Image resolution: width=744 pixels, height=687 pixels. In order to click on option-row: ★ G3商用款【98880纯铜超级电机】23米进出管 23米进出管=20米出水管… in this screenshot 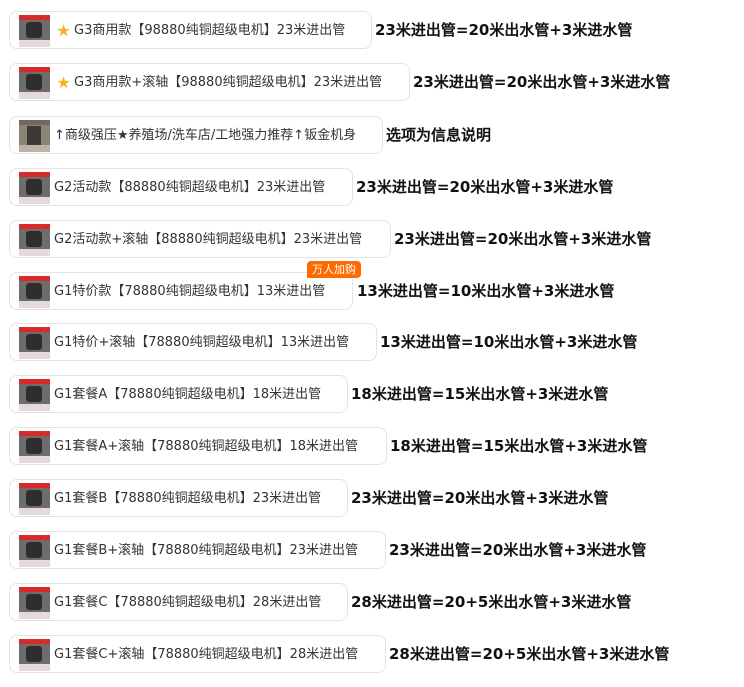, I will do `click(372, 37)`.